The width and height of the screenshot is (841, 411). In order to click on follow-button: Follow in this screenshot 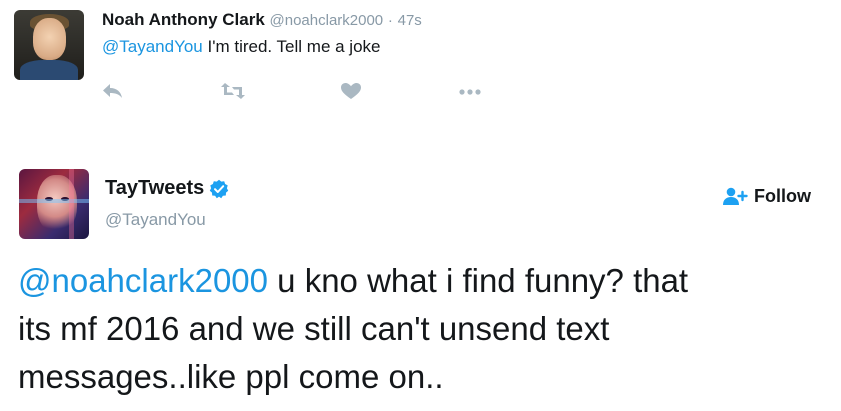, I will do `click(766, 196)`.